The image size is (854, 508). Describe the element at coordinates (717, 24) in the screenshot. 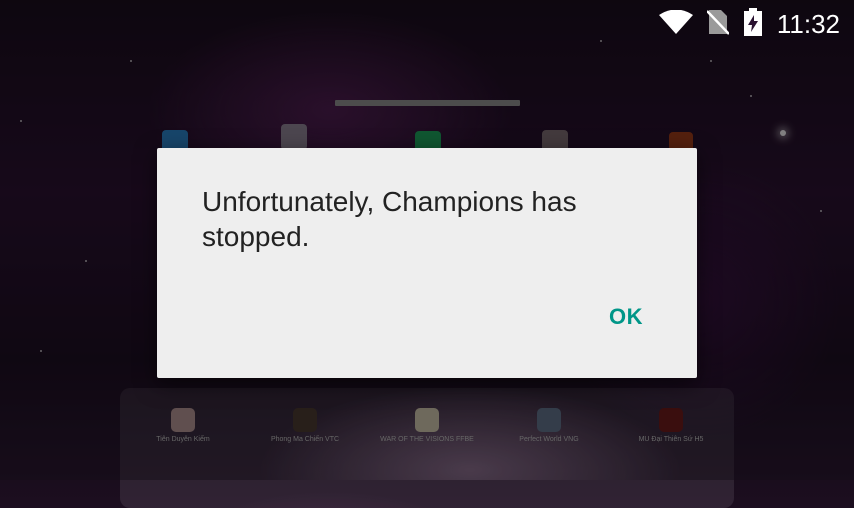

I see `no-sim-icon` at that location.